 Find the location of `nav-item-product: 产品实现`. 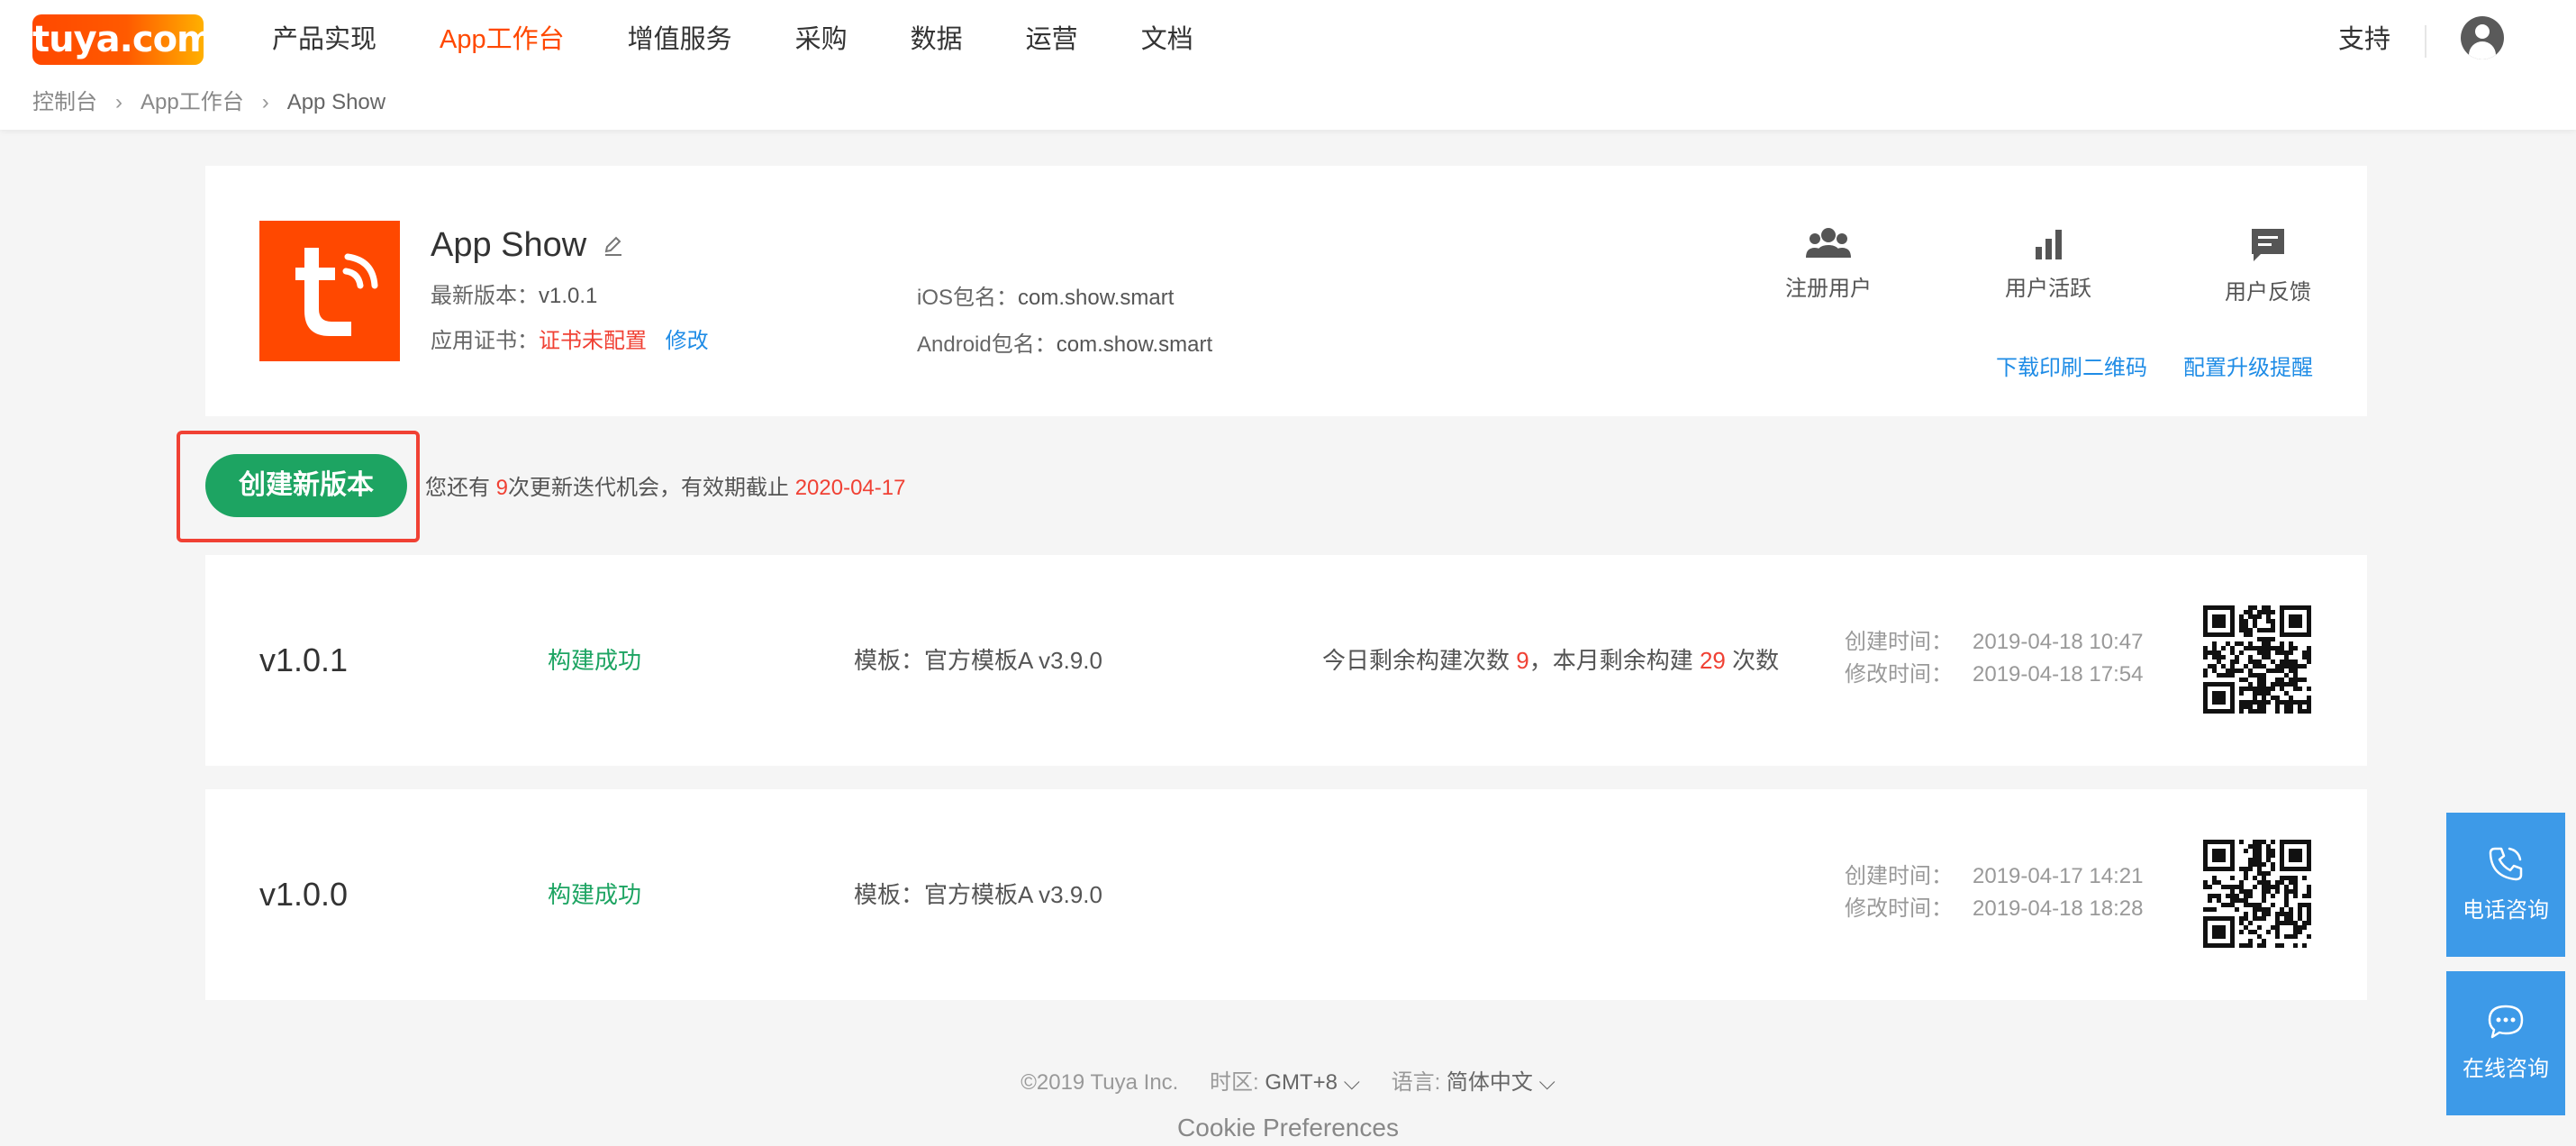

nav-item-product: 产品实现 is located at coordinates (324, 39).